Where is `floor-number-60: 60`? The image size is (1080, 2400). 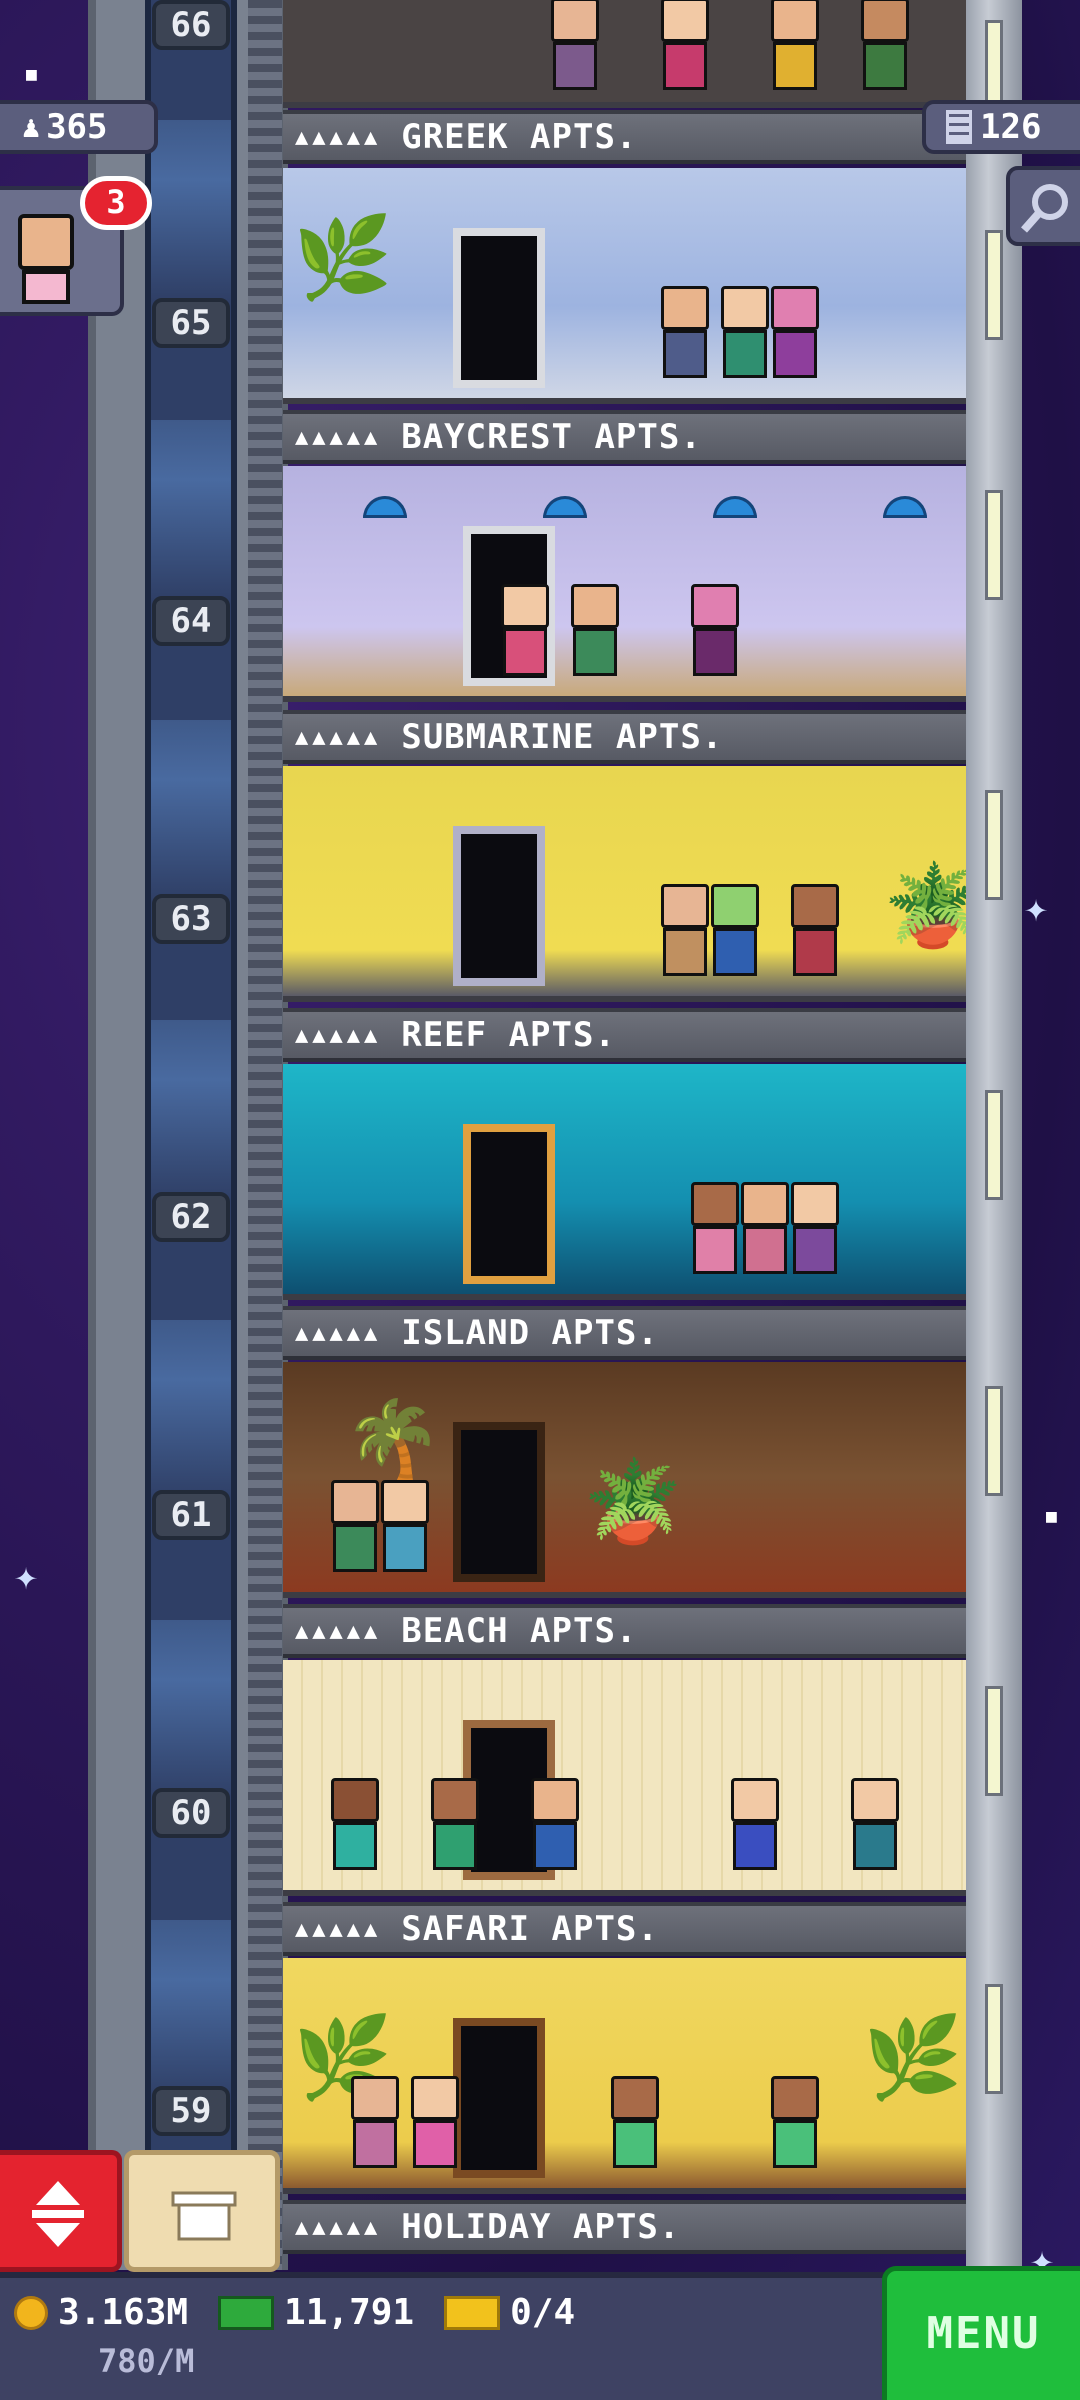
floor-number-60: 60 is located at coordinates (191, 1813).